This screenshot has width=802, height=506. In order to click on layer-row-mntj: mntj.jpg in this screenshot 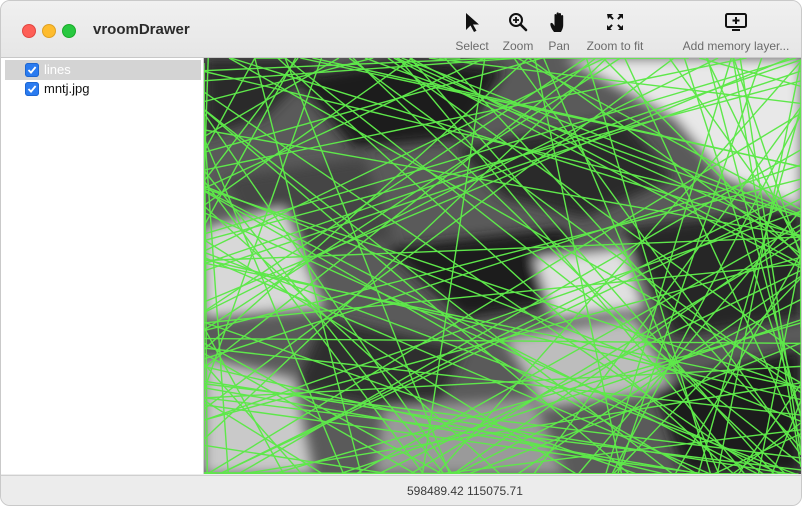, I will do `click(103, 89)`.